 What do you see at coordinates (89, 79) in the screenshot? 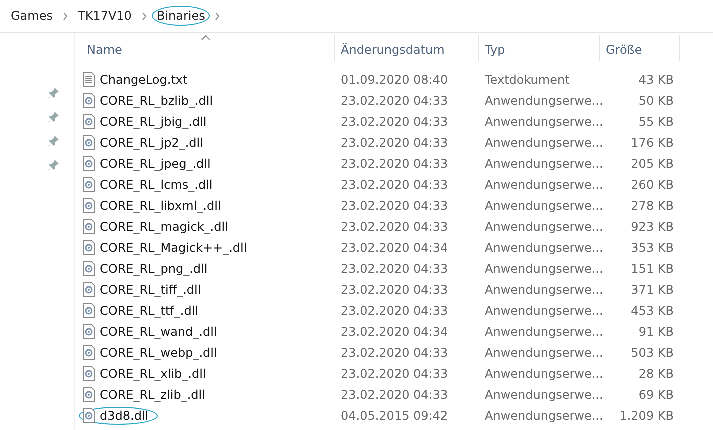
I see `text-file-icon` at bounding box center [89, 79].